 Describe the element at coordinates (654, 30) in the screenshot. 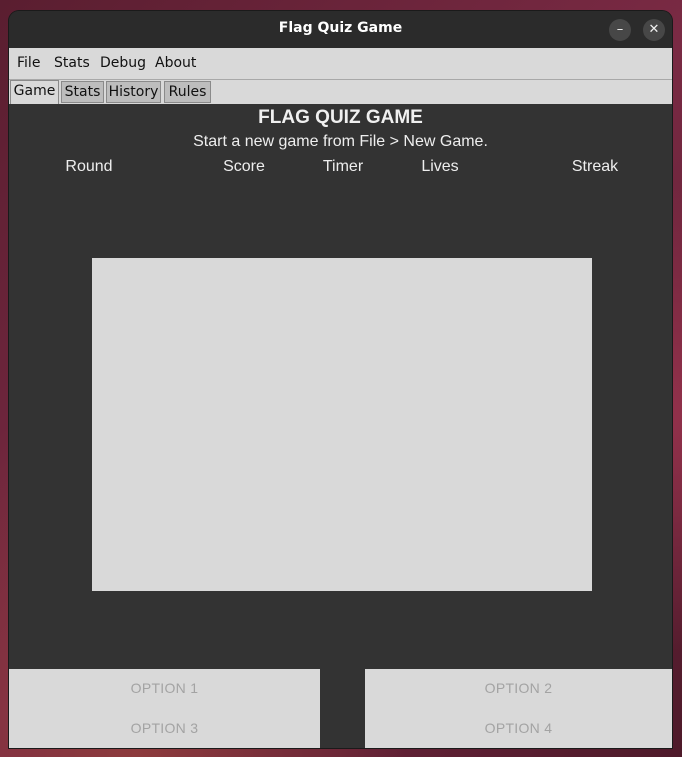

I see `close-button: ✕` at that location.